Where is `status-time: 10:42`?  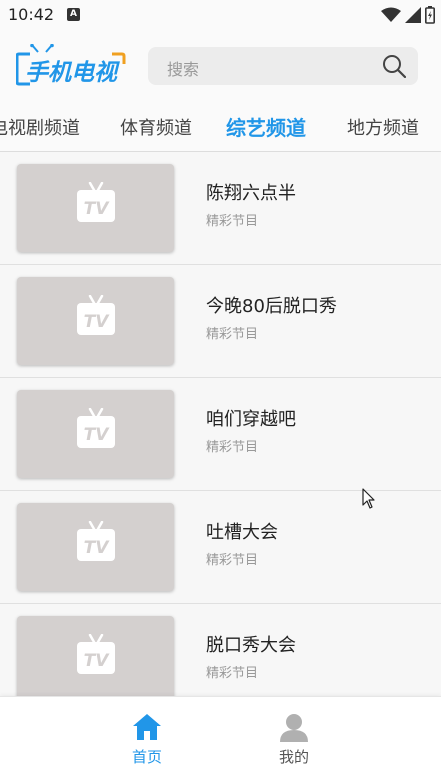 status-time: 10:42 is located at coordinates (31, 14).